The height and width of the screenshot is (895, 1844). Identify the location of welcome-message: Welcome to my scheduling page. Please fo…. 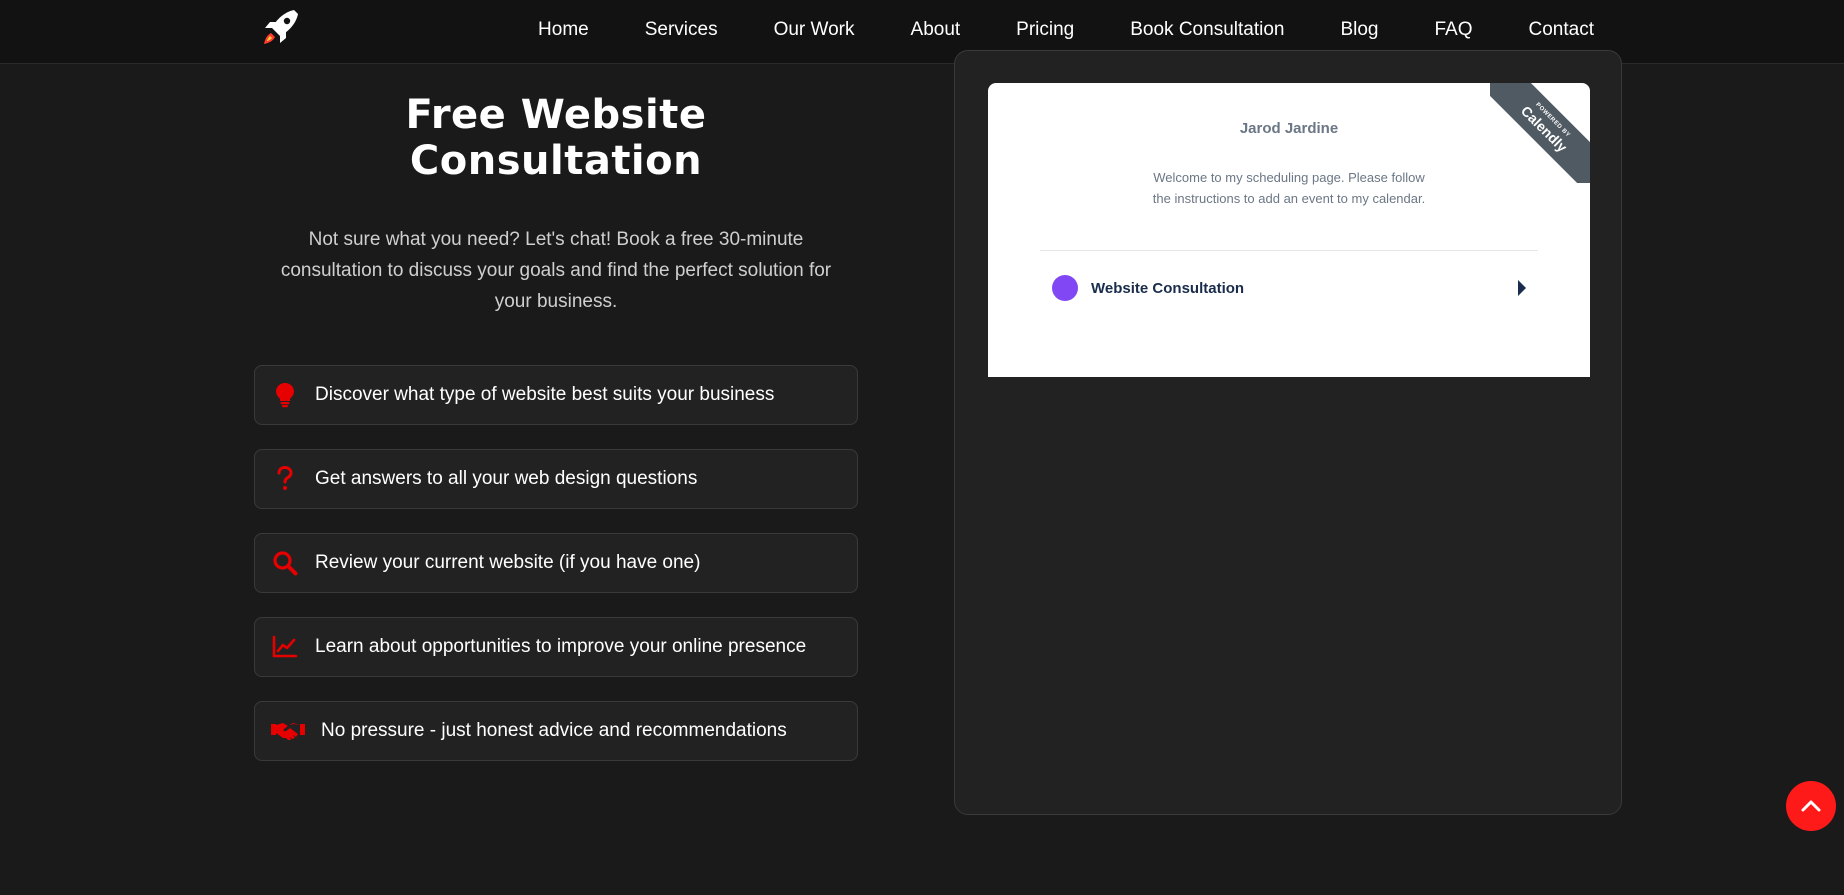
(1289, 188).